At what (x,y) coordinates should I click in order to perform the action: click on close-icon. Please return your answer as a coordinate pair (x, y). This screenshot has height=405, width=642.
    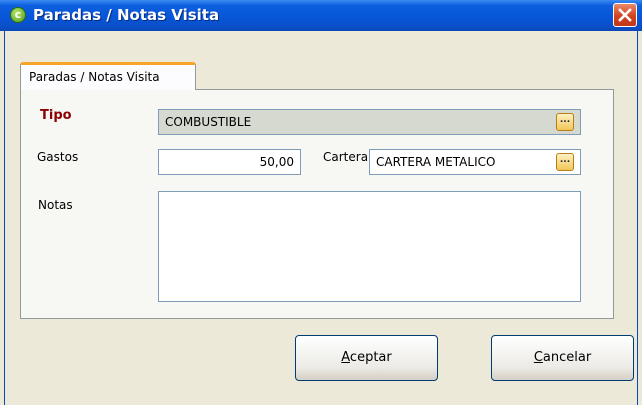
    Looking at the image, I should click on (625, 15).